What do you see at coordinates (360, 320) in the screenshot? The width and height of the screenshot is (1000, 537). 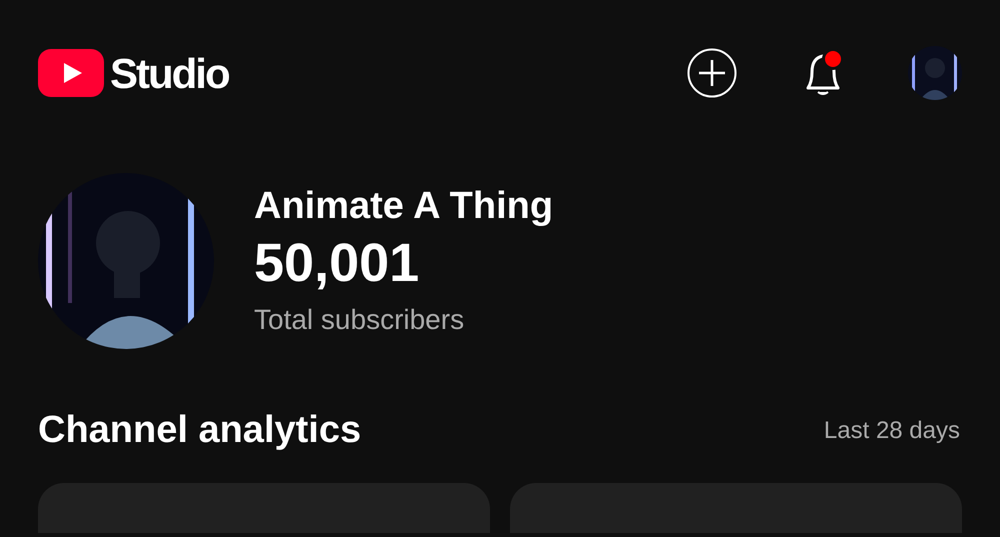 I see `subscribers-label: Total subscribers` at bounding box center [360, 320].